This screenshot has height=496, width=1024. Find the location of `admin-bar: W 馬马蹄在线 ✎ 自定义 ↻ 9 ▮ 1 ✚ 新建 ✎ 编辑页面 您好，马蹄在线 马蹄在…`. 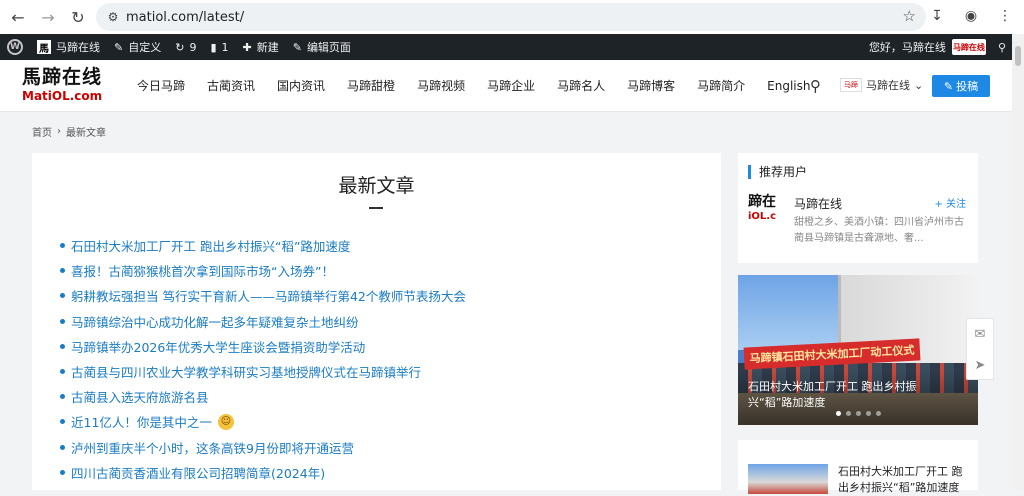

admin-bar: W 馬马蹄在线 ✎ 自定义 ↻ 9 ▮ 1 ✚ 新建 ✎ 编辑页面 您好，马蹄在线 马蹄在… is located at coordinates (506, 47).